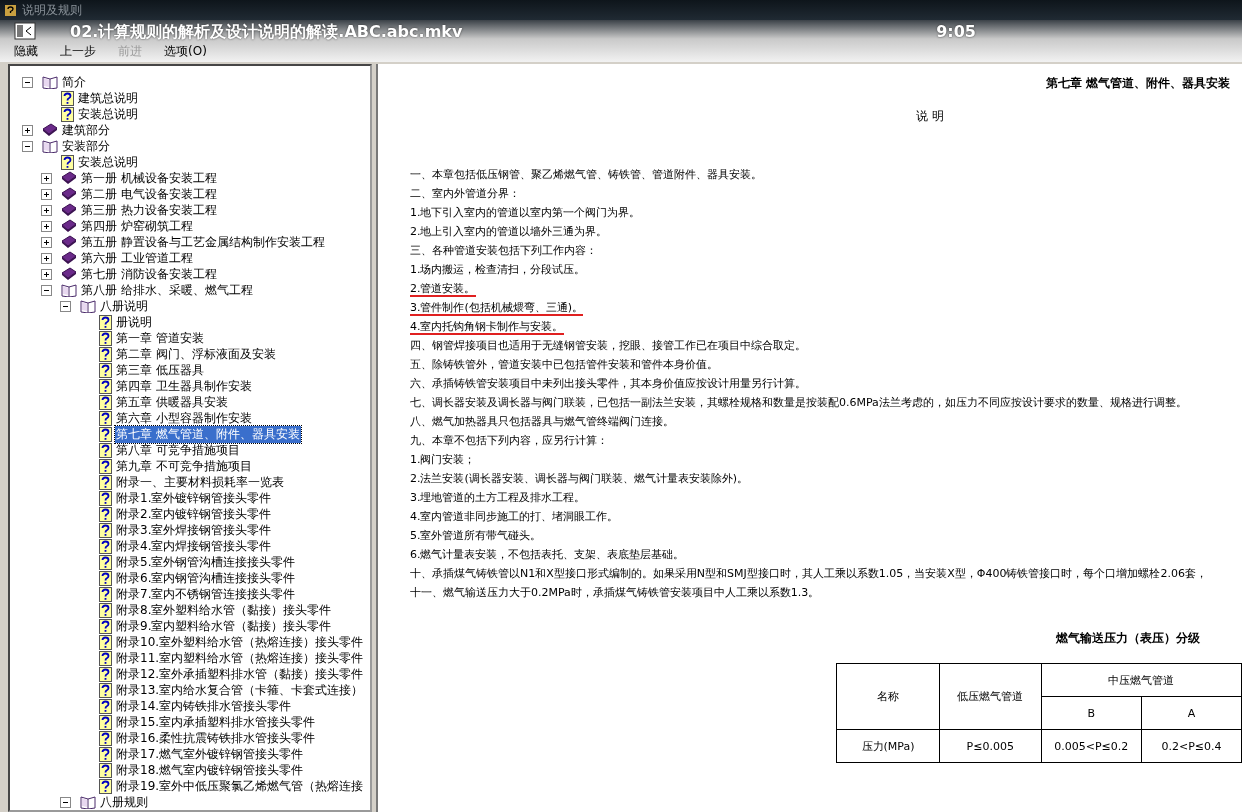 The width and height of the screenshot is (1242, 812). What do you see at coordinates (196, 354) in the screenshot?
I see `tree-item: 第二章 阀门、浮标液面及安装` at bounding box center [196, 354].